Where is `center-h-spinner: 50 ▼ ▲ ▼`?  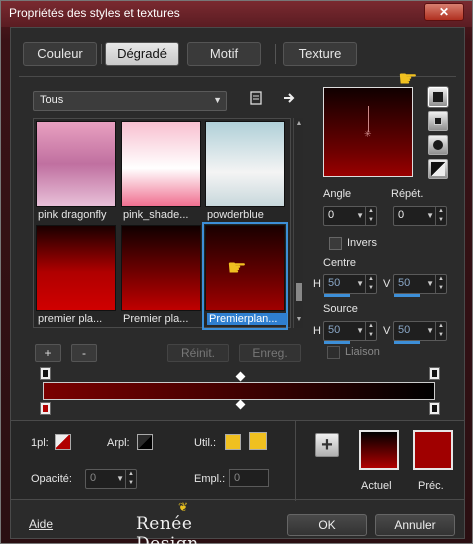
center-h-spinner: 50 ▼ ▲ ▼ is located at coordinates (350, 284).